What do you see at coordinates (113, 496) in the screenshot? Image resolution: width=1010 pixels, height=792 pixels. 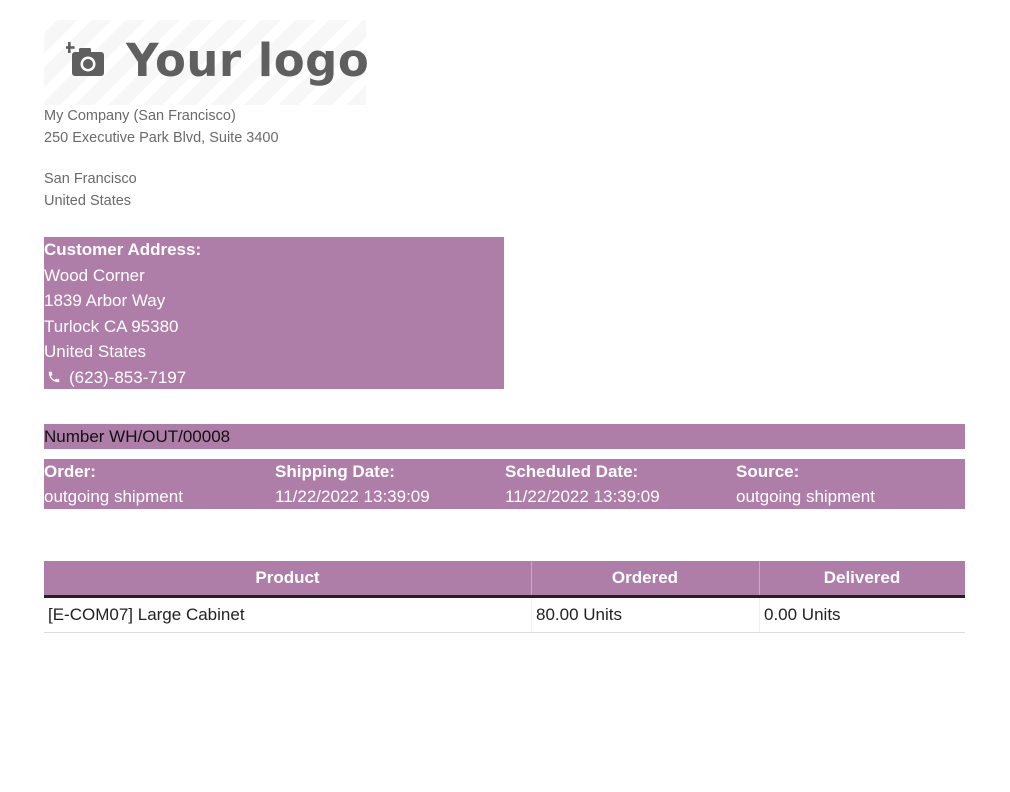 I see `order-value: outgoing shipment` at bounding box center [113, 496].